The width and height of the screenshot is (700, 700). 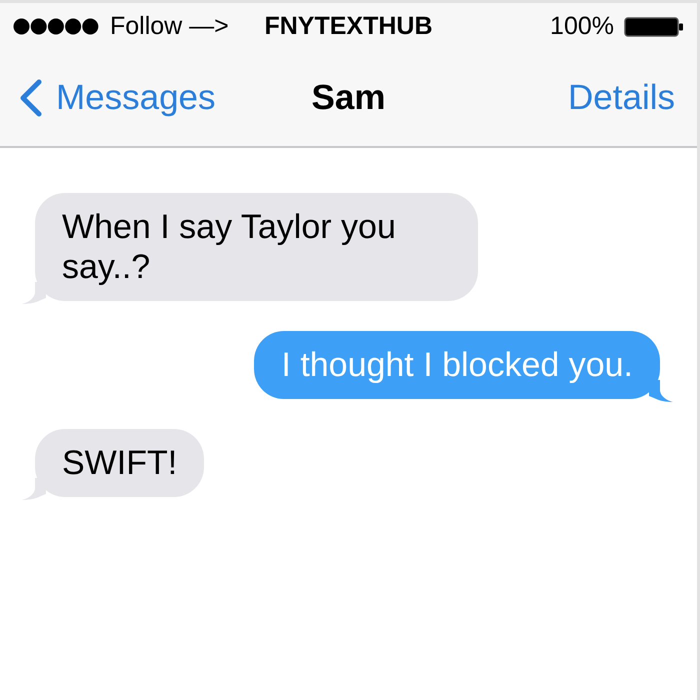 What do you see at coordinates (117, 98) in the screenshot?
I see `back-button: Messages` at bounding box center [117, 98].